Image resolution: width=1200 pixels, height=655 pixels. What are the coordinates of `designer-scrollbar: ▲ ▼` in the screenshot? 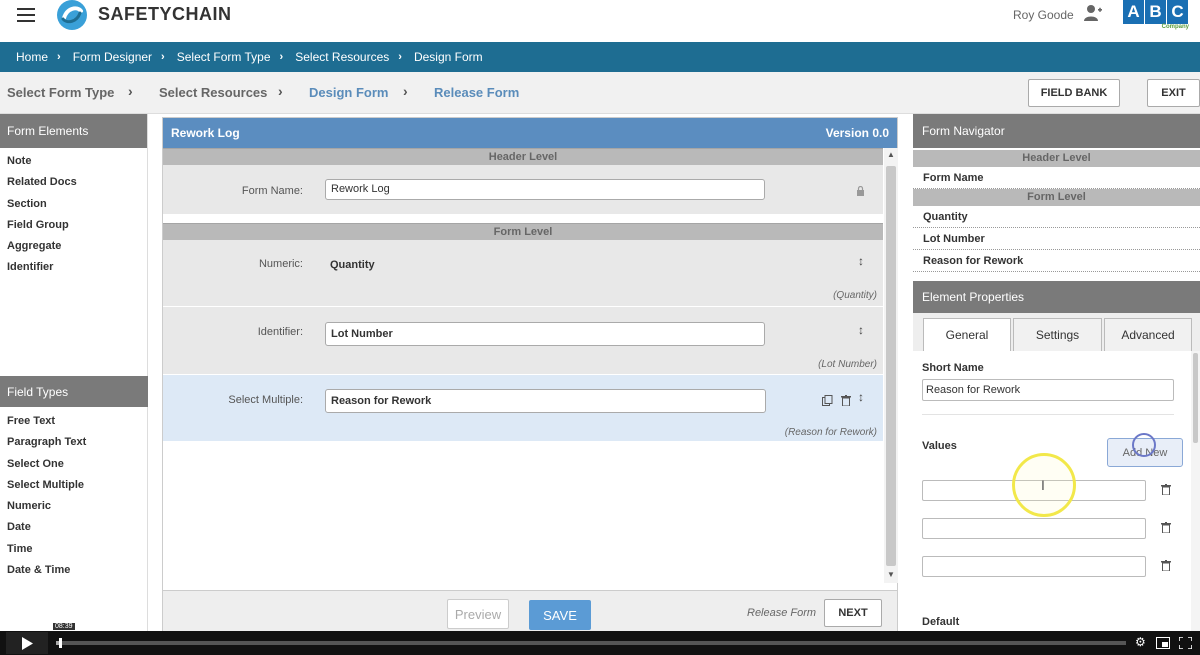 It's located at (891, 365).